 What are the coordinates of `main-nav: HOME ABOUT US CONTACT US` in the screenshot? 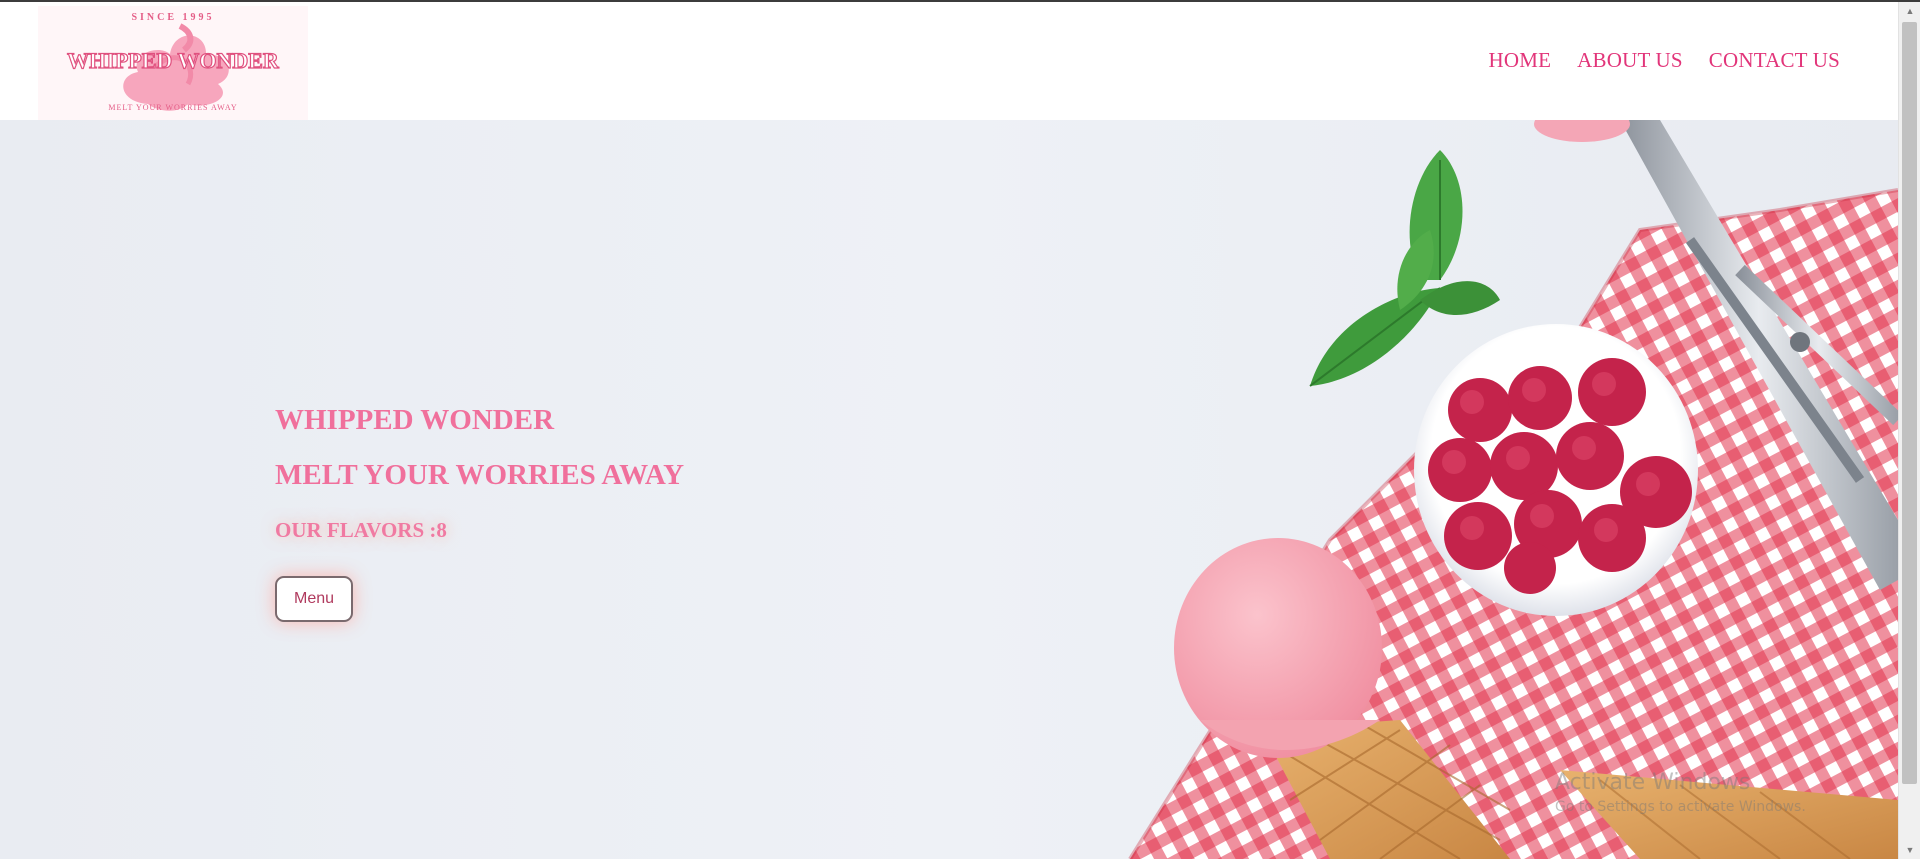 It's located at (1665, 60).